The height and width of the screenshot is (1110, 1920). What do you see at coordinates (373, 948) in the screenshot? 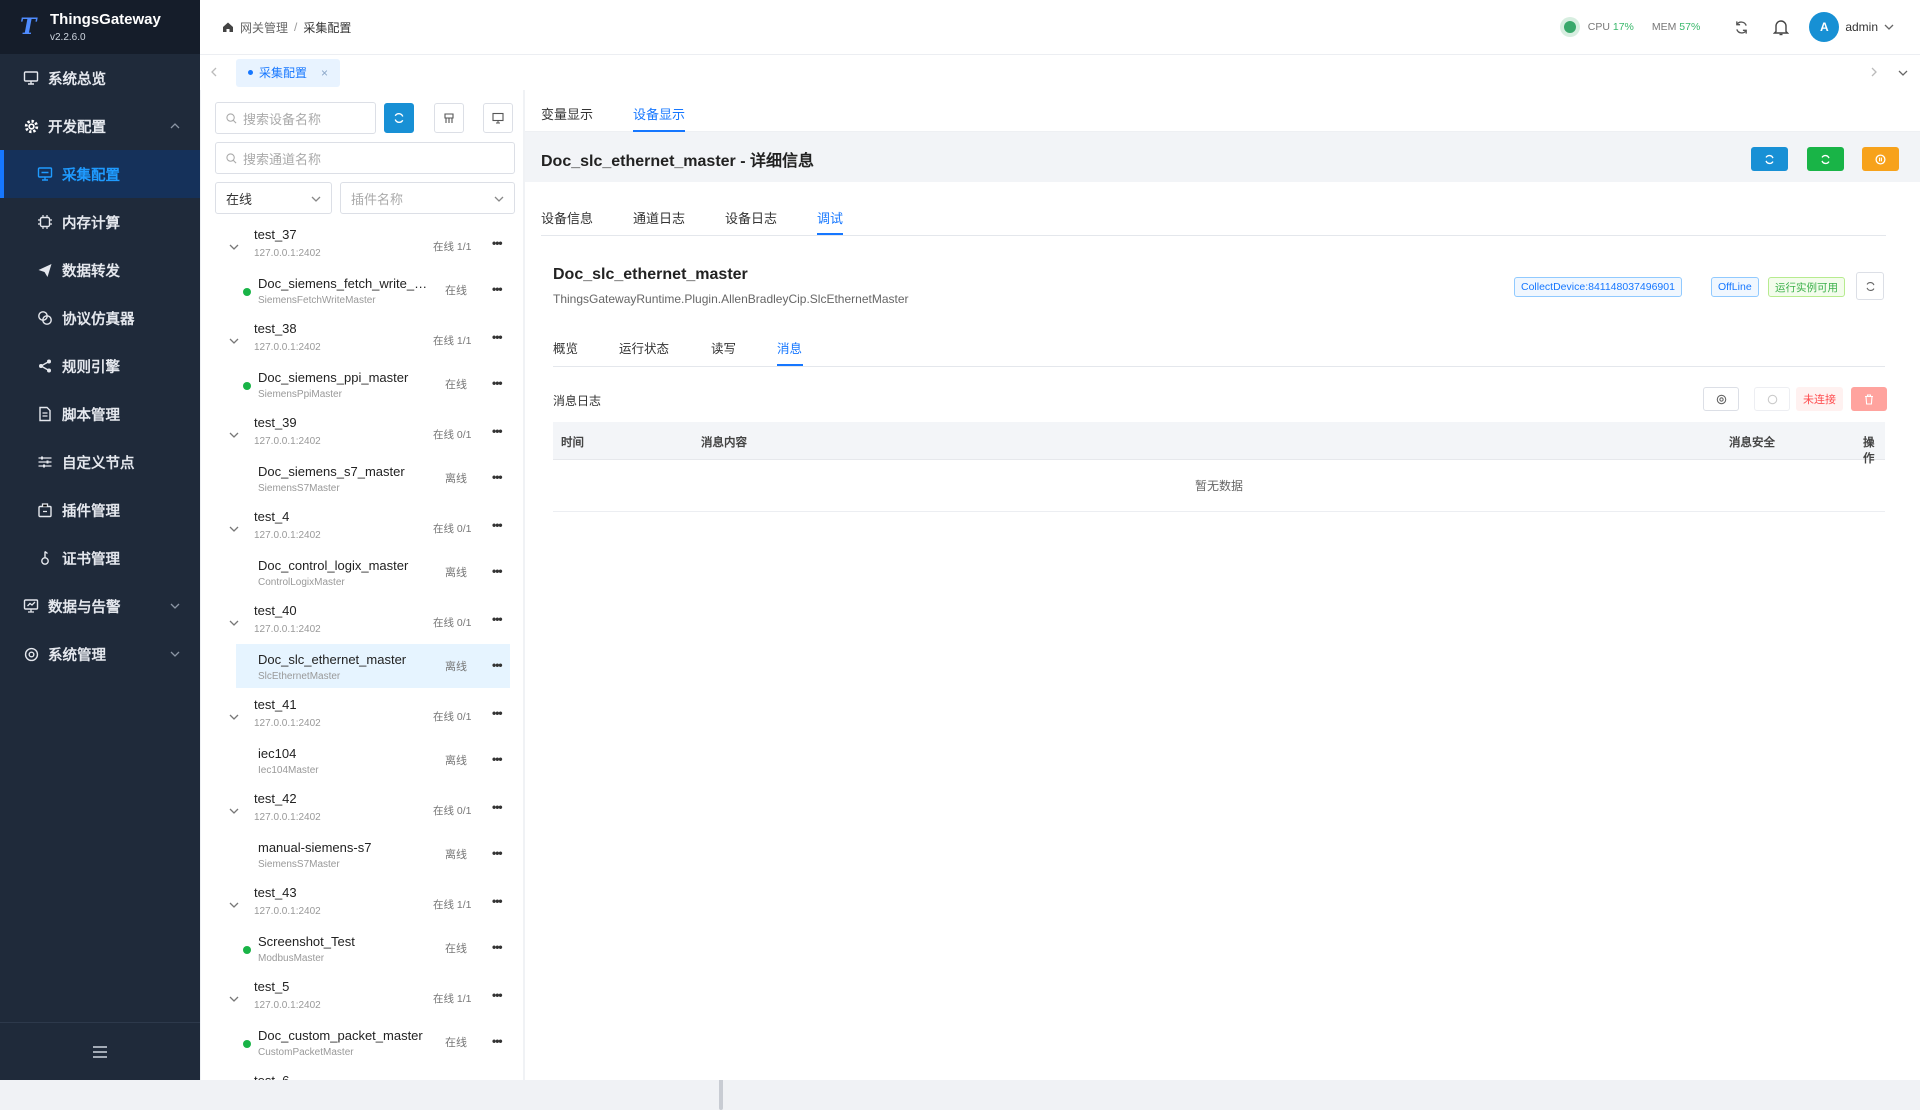
I see `device-item: Screenshot_Test ModbusMaster 在线 •••` at bounding box center [373, 948].